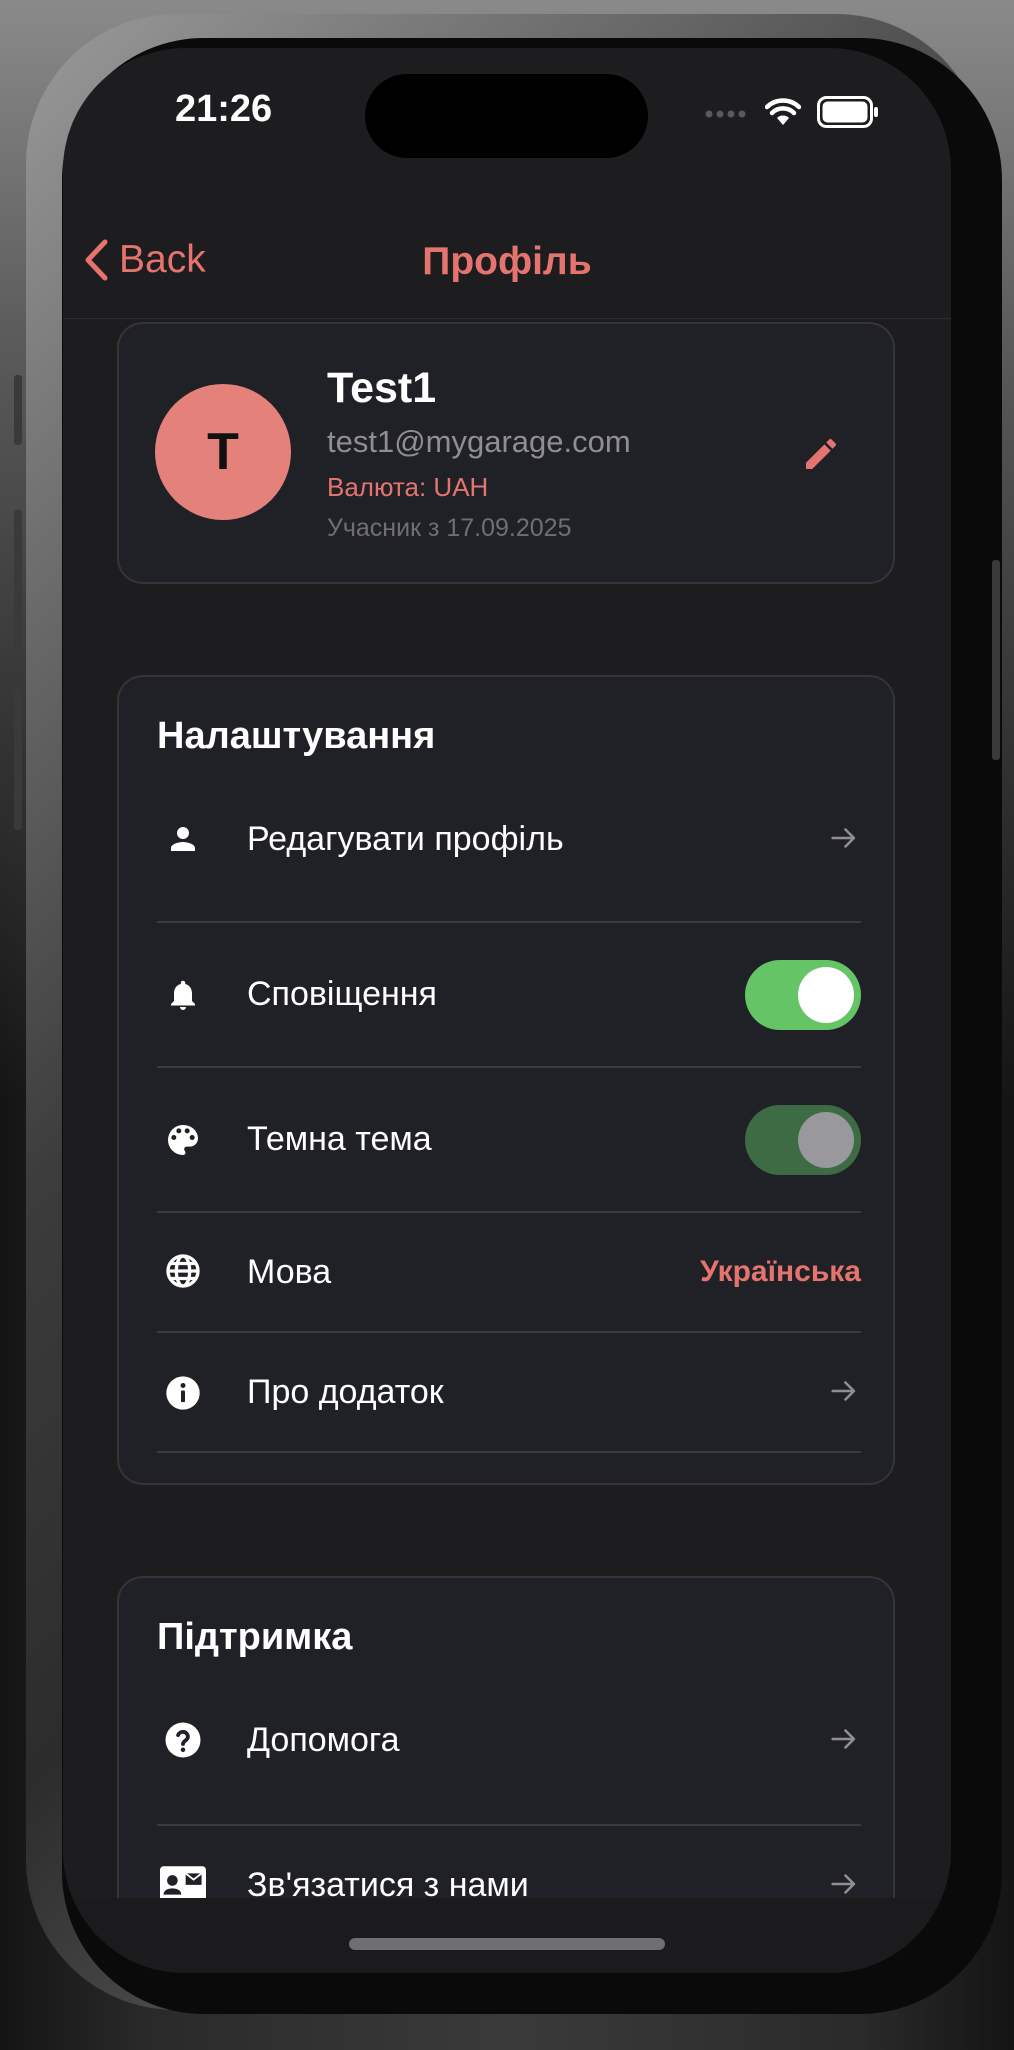  What do you see at coordinates (507, 1944) in the screenshot?
I see `home-indicator` at bounding box center [507, 1944].